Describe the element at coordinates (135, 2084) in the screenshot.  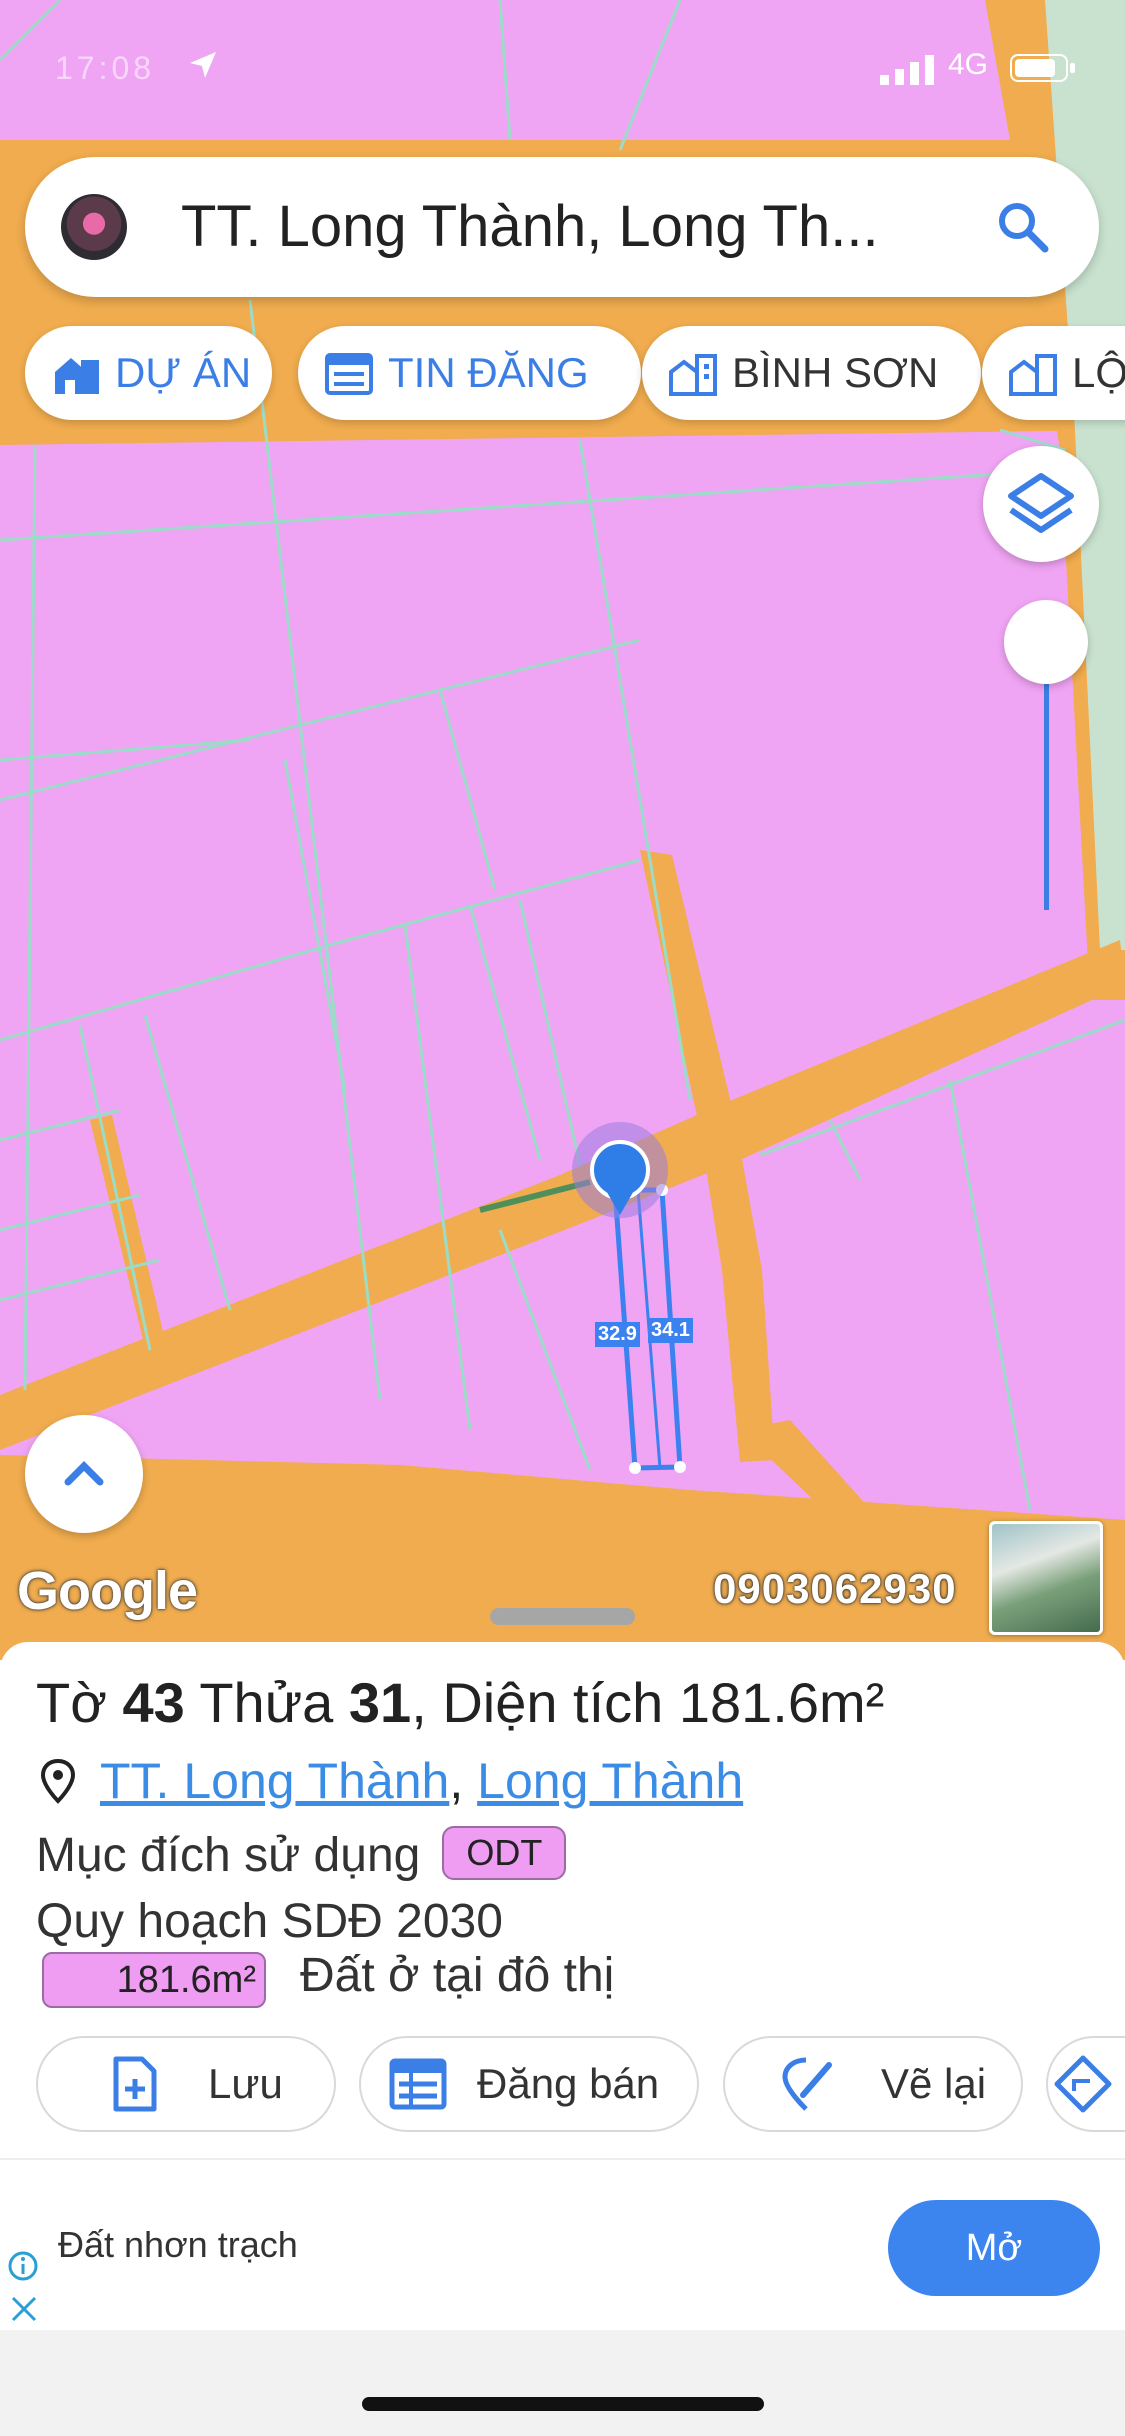
I see `add-file-icon` at that location.